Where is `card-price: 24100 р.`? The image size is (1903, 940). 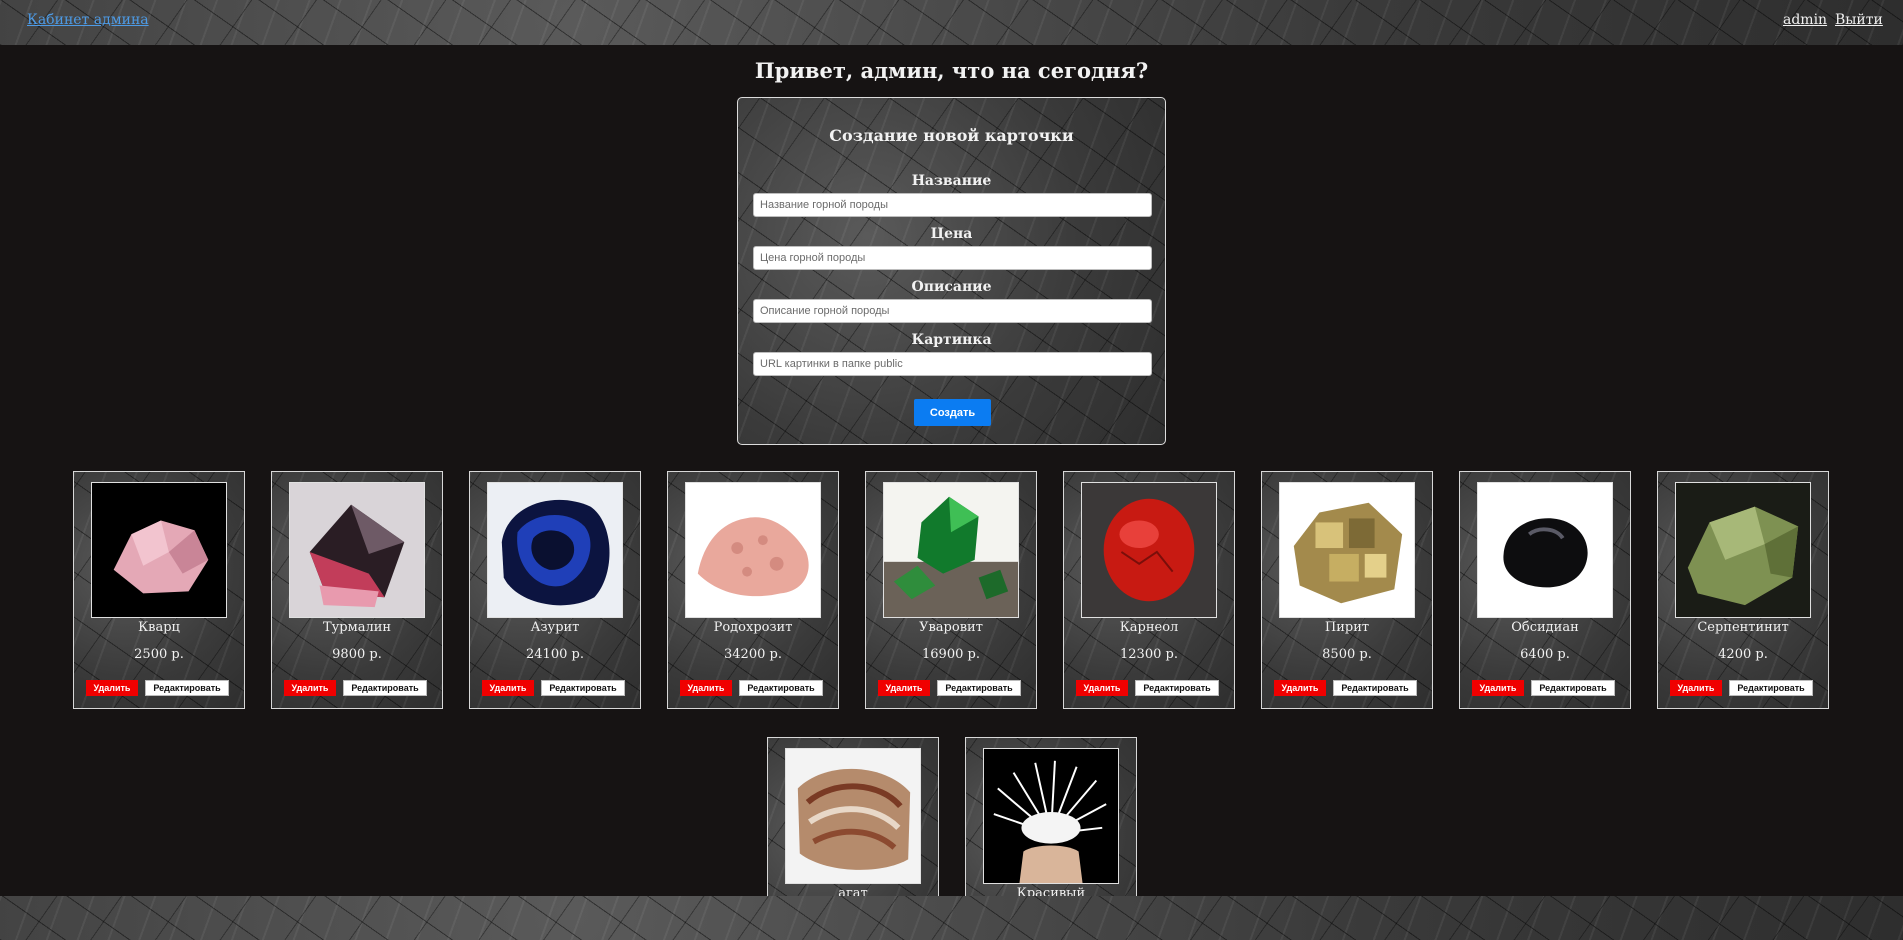
card-price: 24100 р. is located at coordinates (555, 654).